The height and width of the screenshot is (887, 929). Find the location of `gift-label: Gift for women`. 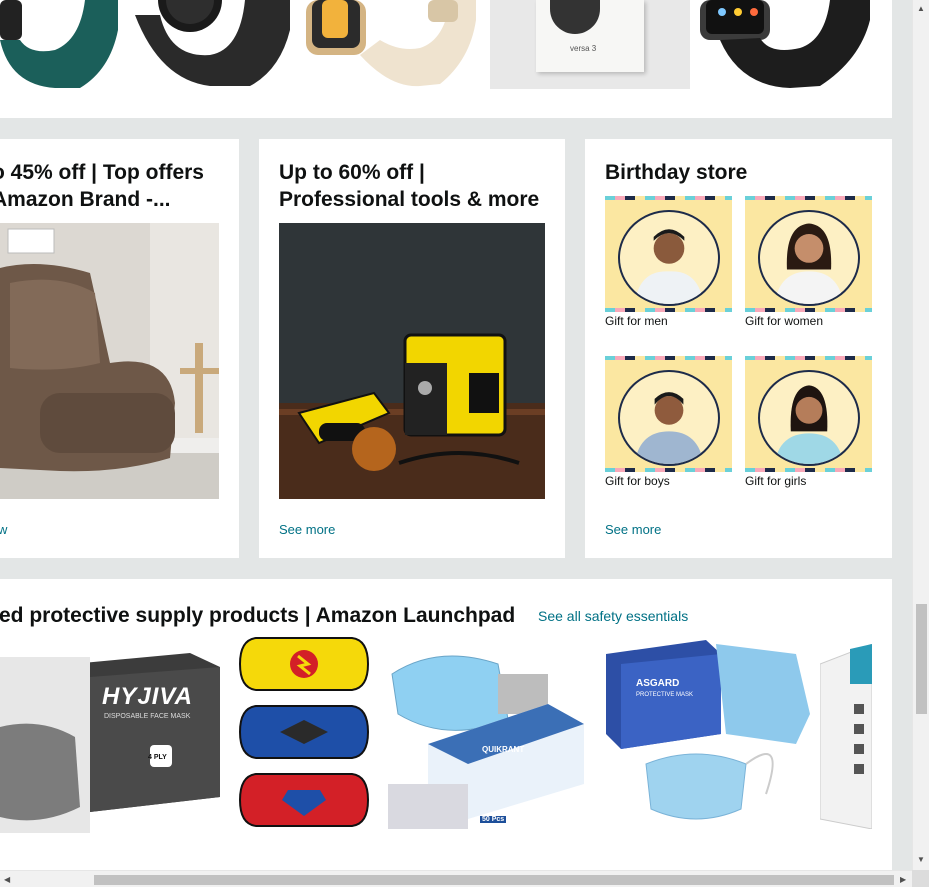

gift-label: Gift for women is located at coordinates (784, 321).